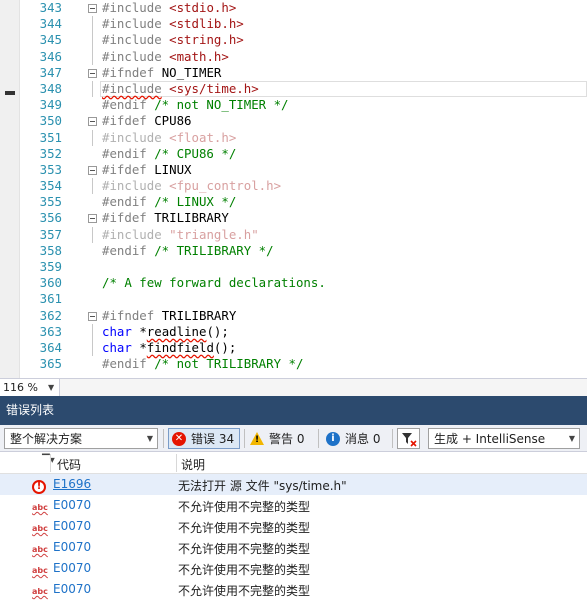 This screenshot has width=587, height=611. I want to click on build-source-dropdown: 生成 + IntelliSense ▼, so click(504, 438).